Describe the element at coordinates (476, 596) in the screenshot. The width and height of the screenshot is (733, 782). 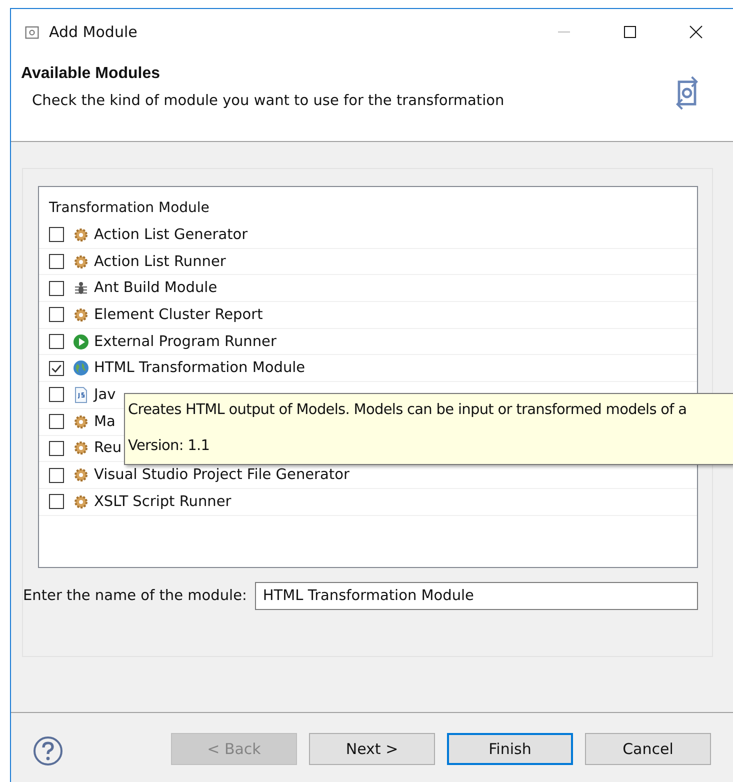
I see `module-name-field: HTML Transformation Module` at that location.